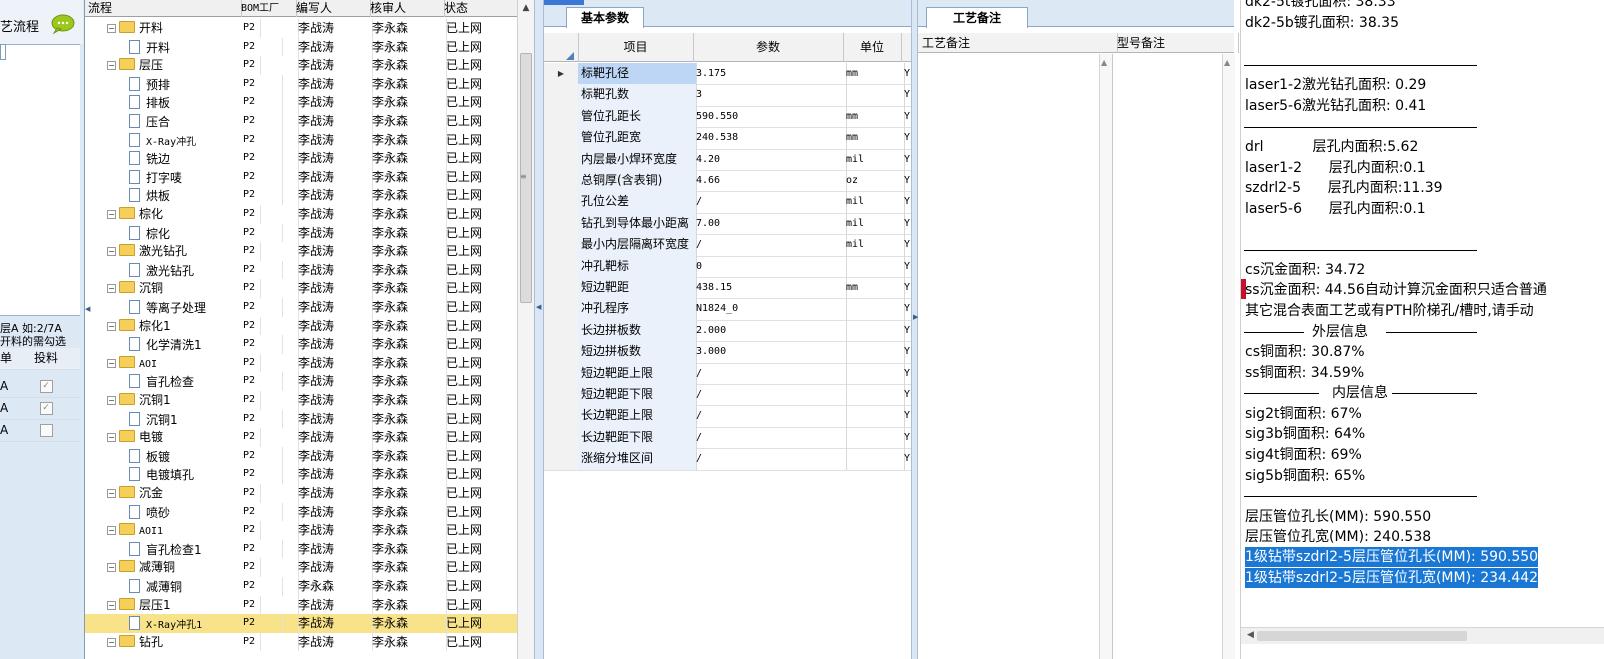 This screenshot has width=1604, height=659. I want to click on param-row: 标靶孔数 3 Y, so click(730, 95).